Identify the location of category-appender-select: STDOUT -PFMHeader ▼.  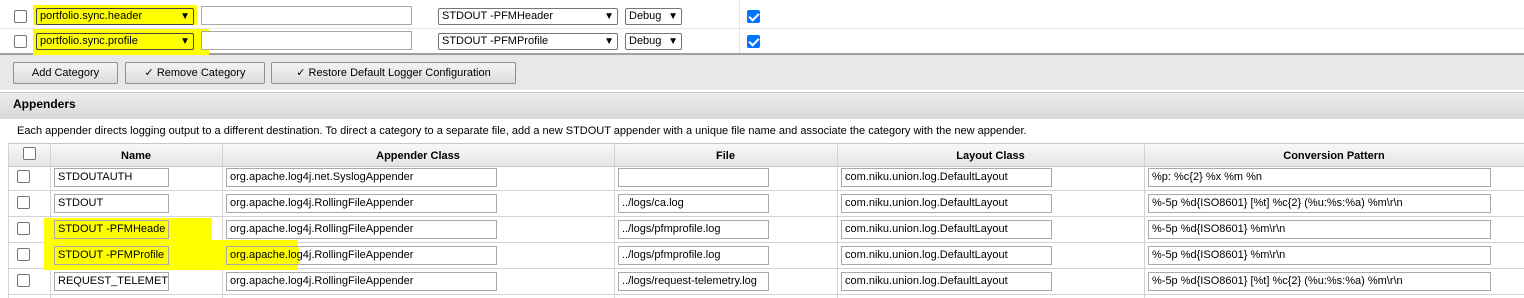
(528, 16).